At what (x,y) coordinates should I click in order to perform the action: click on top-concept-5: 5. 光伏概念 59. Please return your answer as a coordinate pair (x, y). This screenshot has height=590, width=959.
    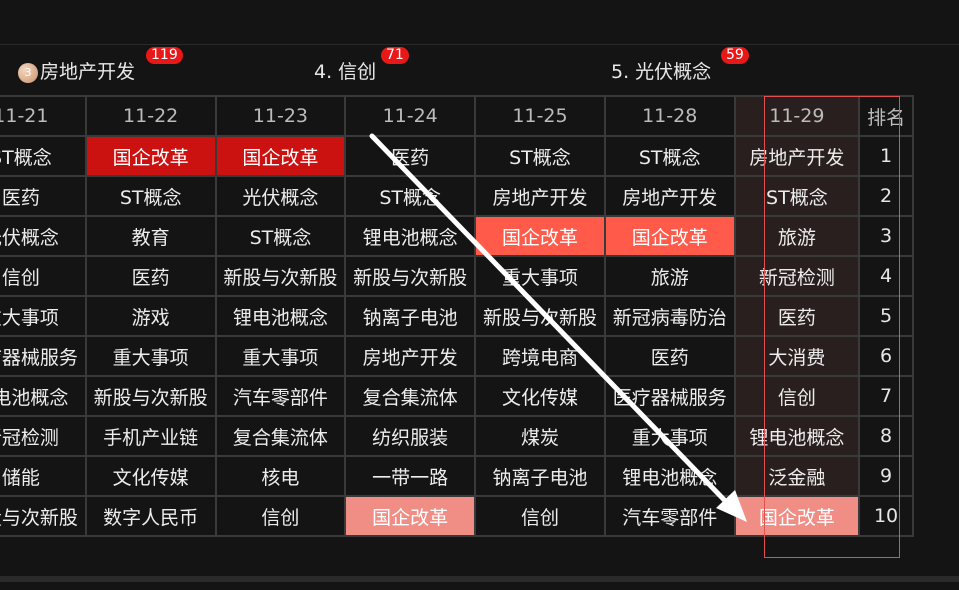
    Looking at the image, I should click on (680, 65).